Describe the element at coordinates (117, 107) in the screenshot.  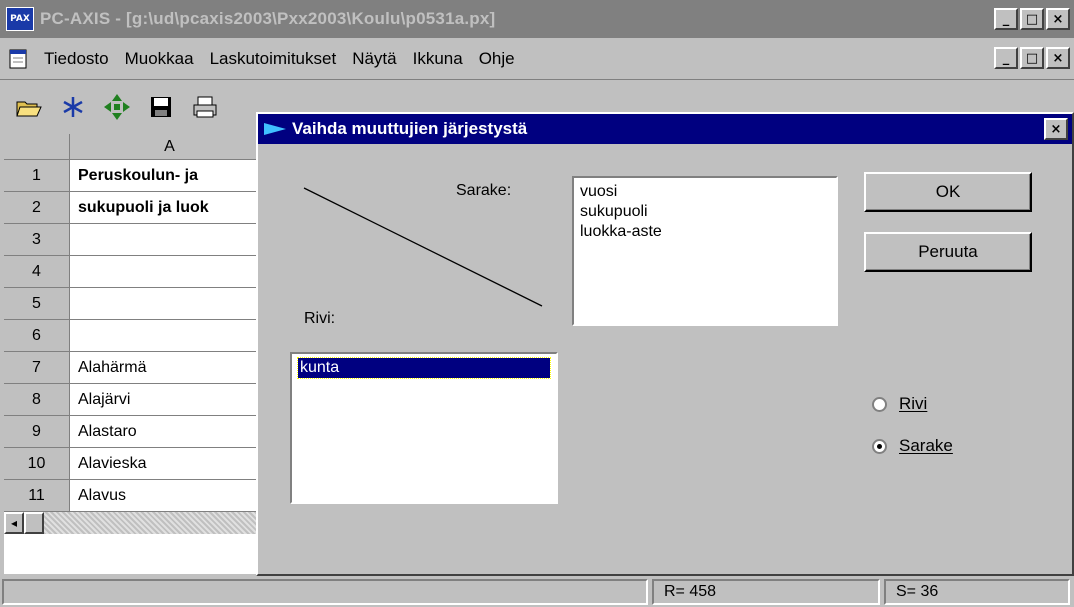
I see `move-arrows-icon` at that location.